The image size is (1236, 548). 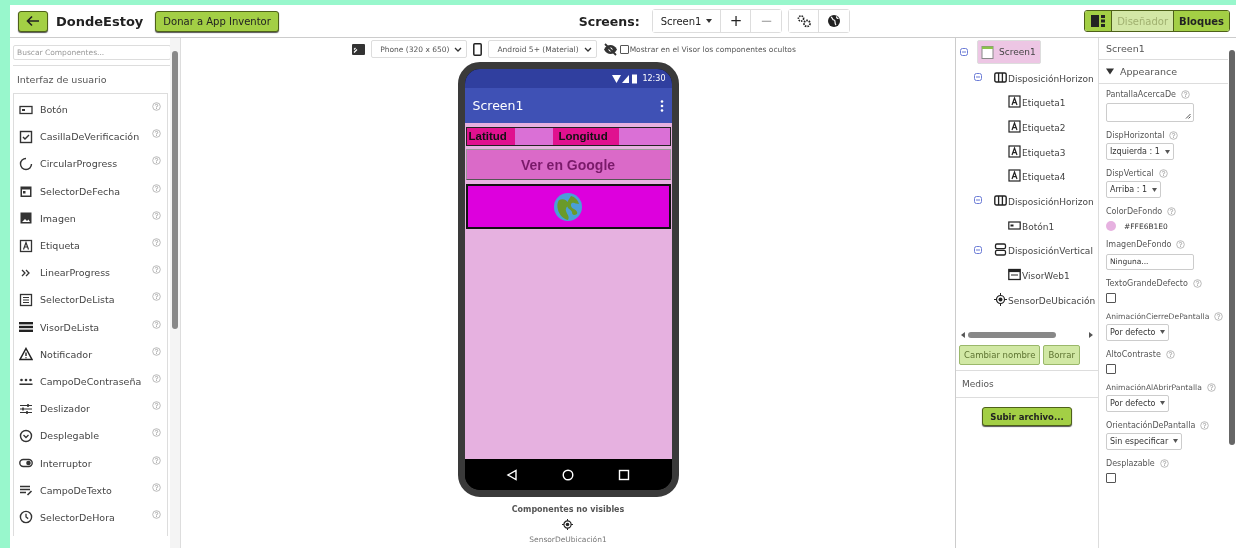 What do you see at coordinates (217, 21) in the screenshot?
I see `donate-button: Donar a App Inventor` at bounding box center [217, 21].